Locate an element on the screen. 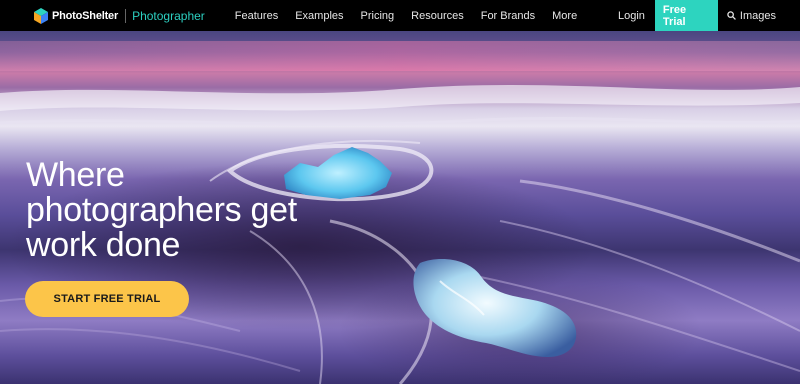  nav-item-features: Features is located at coordinates (256, 16).